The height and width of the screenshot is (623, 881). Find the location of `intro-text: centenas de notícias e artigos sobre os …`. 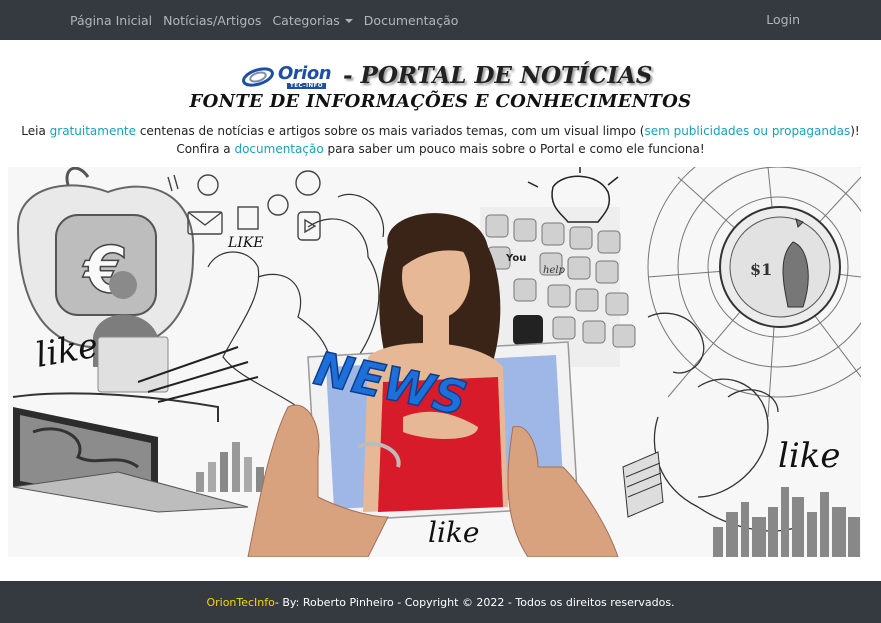

intro-text: centenas de notícias e artigos sobre os … is located at coordinates (390, 131).